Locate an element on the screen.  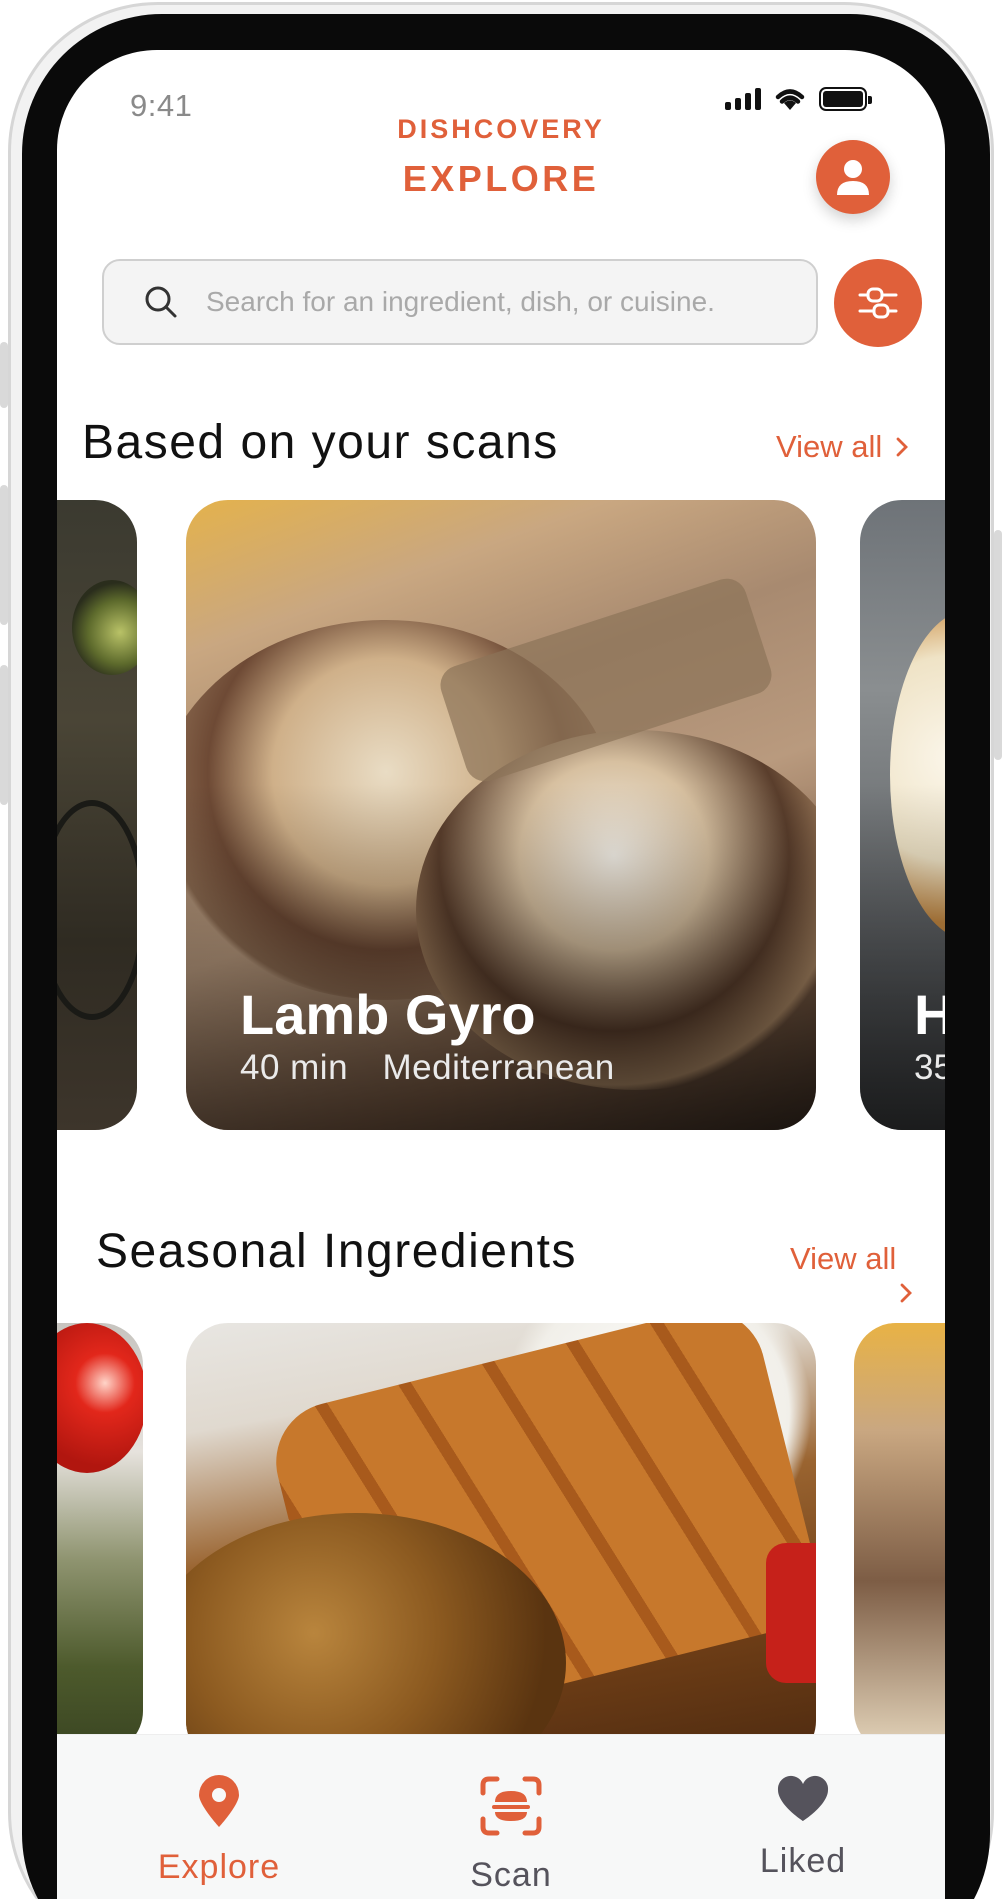
view-all-scans-link: View all is located at coordinates (842, 447).